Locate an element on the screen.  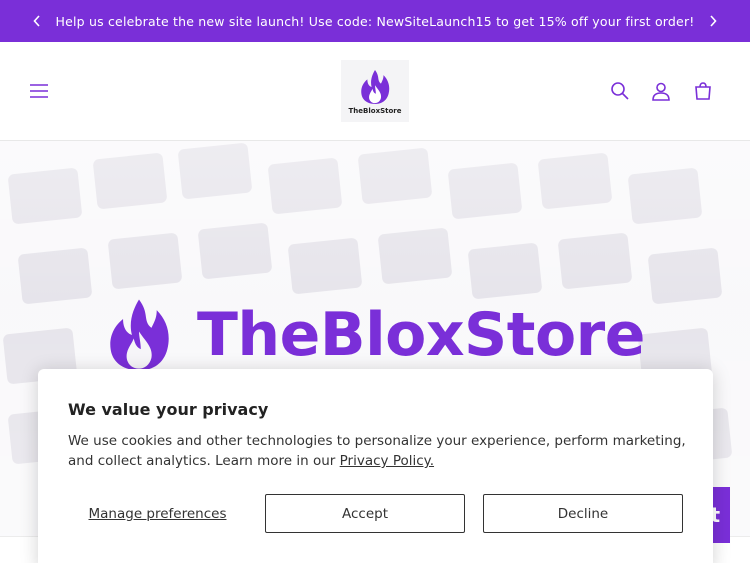
account-icon is located at coordinates (661, 91).